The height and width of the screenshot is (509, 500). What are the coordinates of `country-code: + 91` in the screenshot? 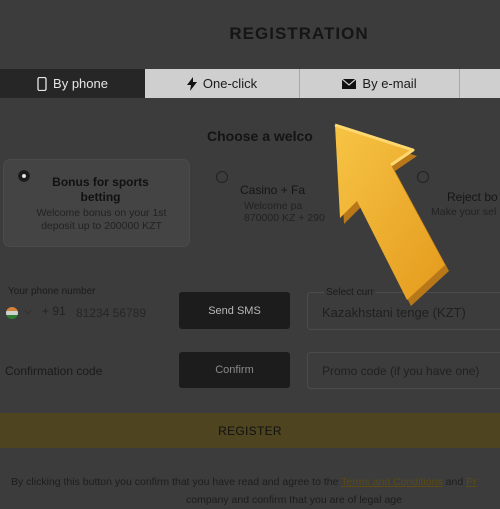 It's located at (54, 311).